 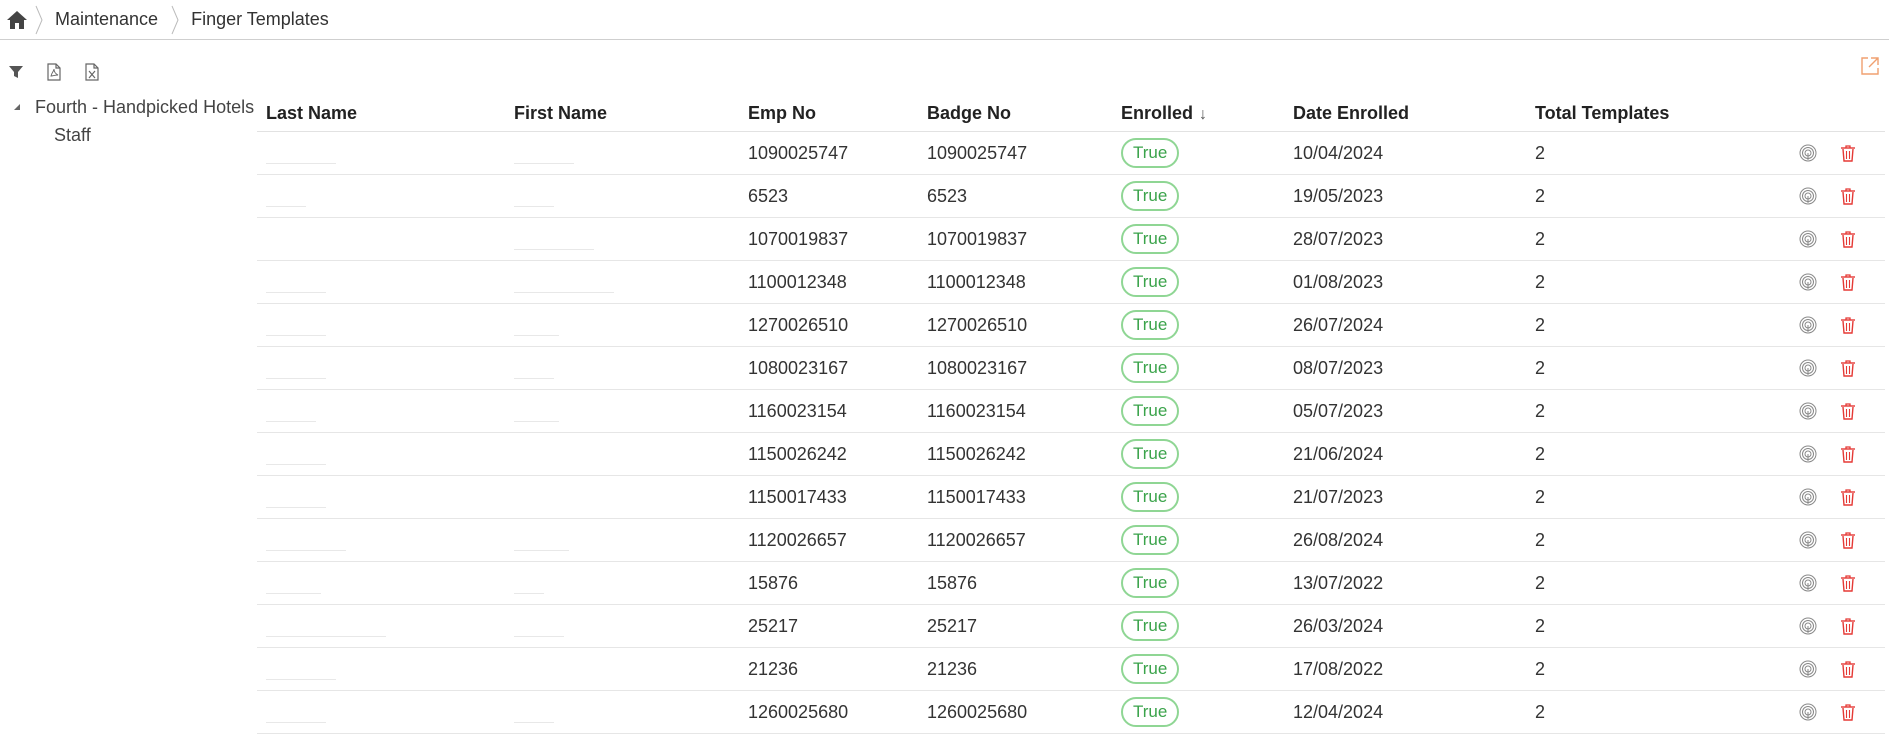 What do you see at coordinates (1071, 540) in the screenshot?
I see `table-row: 1120026657 1120026657 True 26/08/2024 2` at bounding box center [1071, 540].